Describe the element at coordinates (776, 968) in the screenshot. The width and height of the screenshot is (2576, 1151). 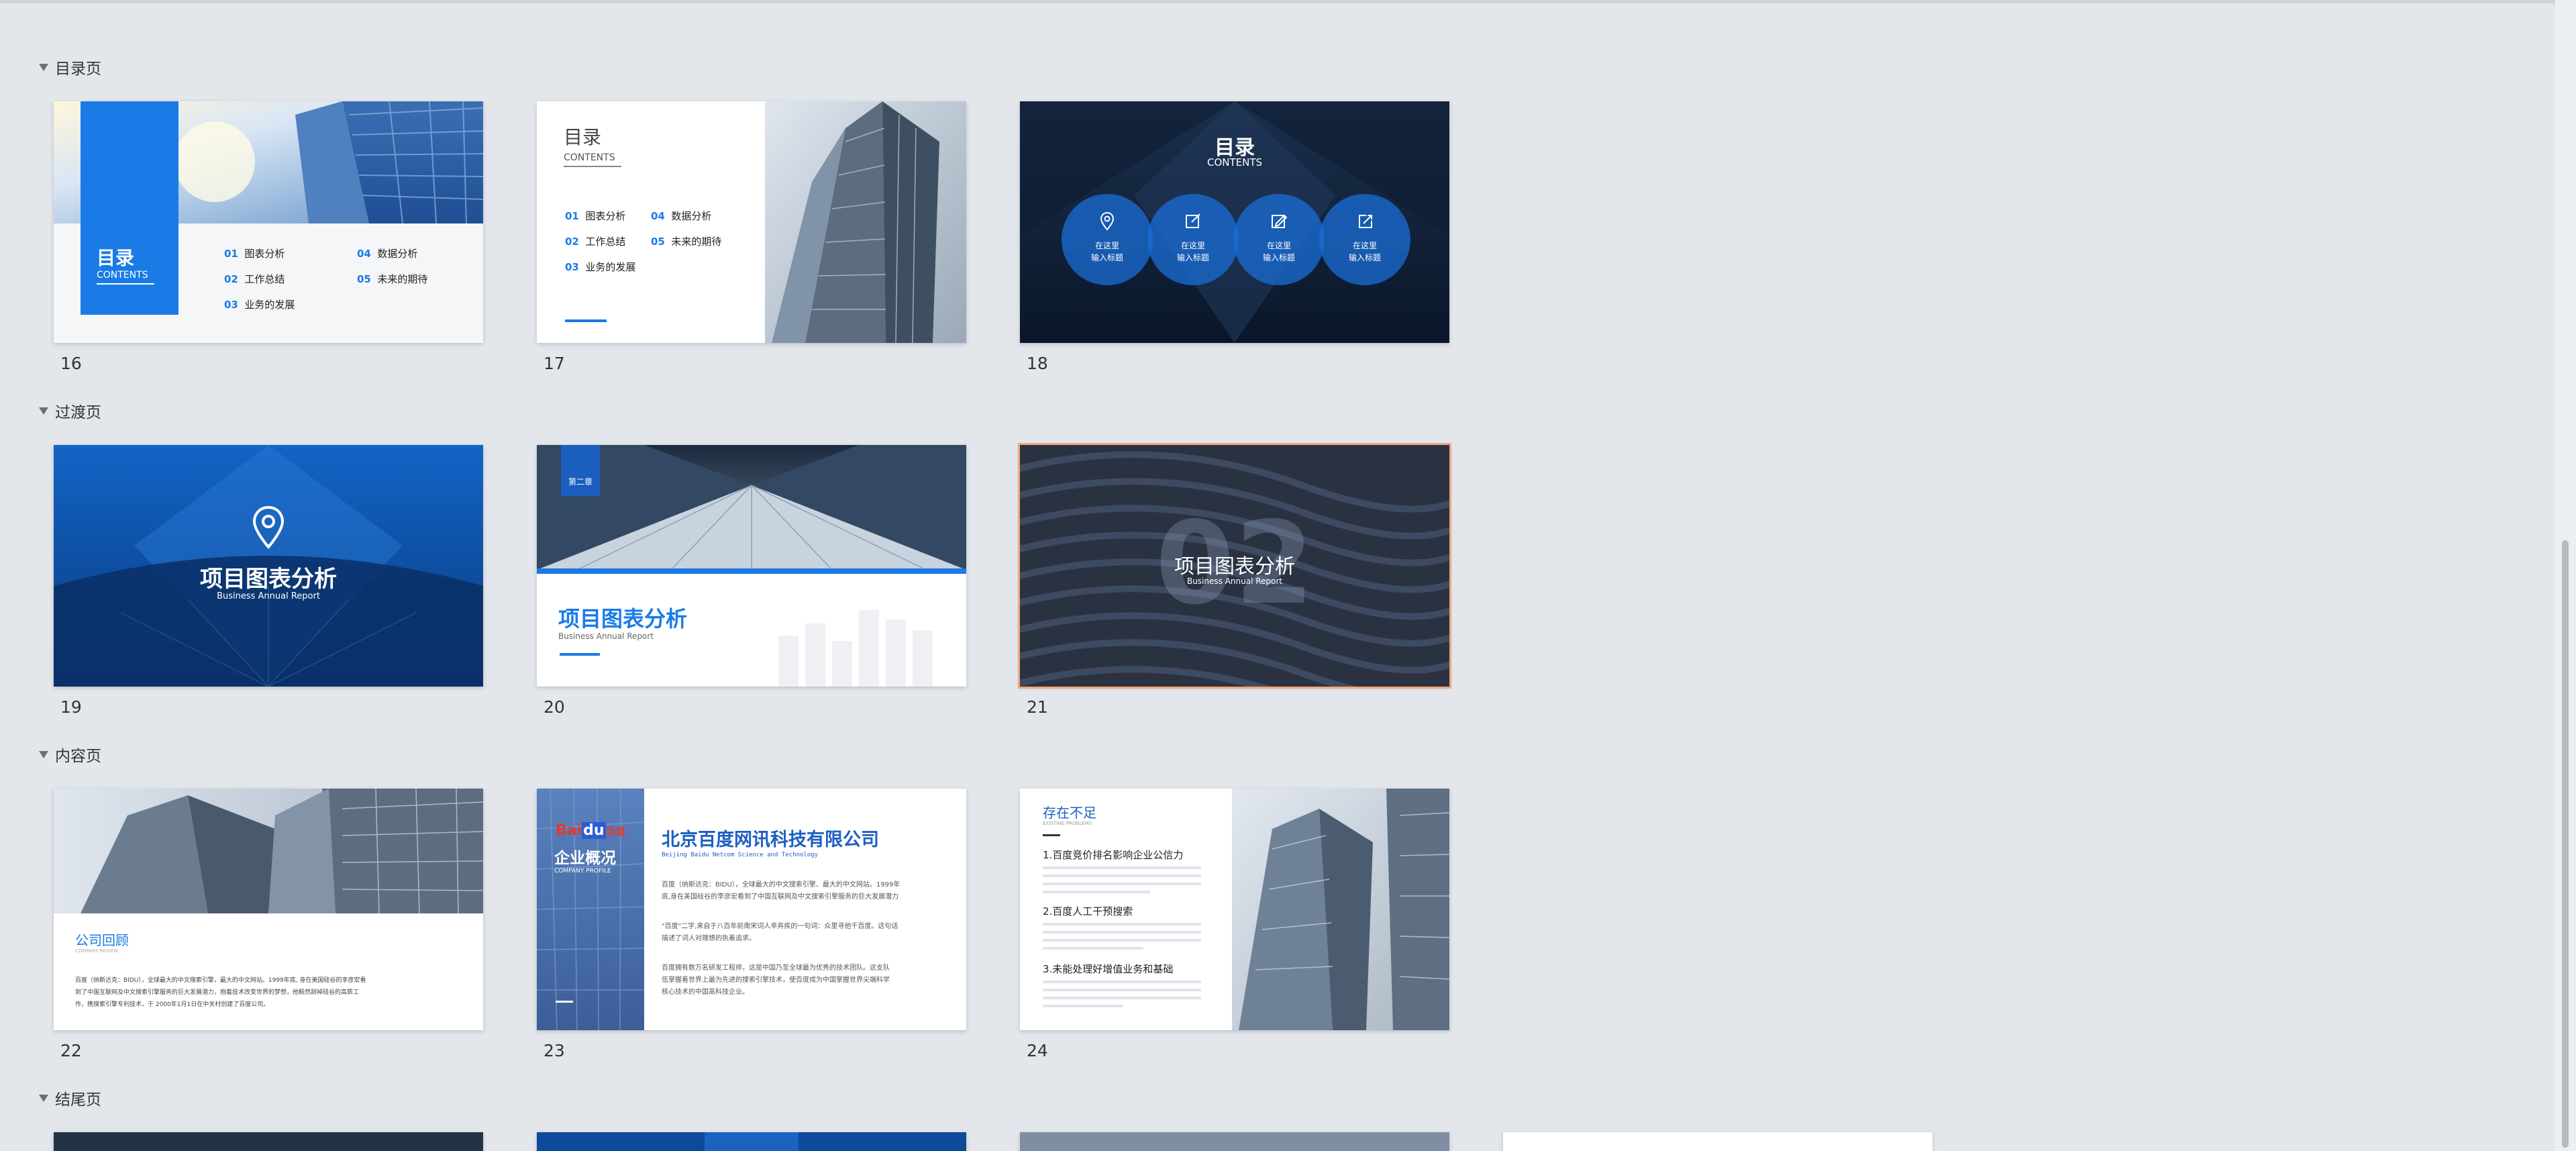
I see `body-text: 百度拥有数万名研发工程师，这是中国乃至全球最为优秀的技术团队。这支队` at that location.